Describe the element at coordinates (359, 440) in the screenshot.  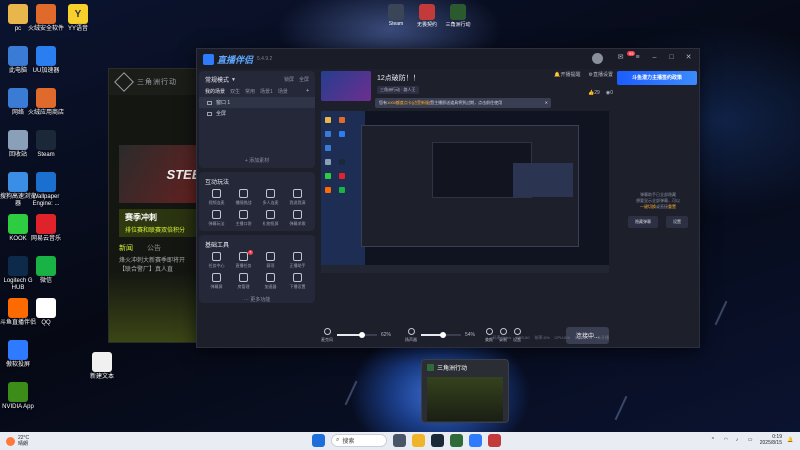
I see `search-input: ⌕ 搜索` at that location.